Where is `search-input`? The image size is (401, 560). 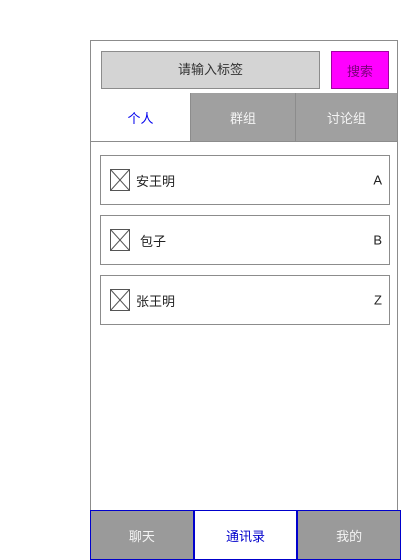 search-input is located at coordinates (210, 70).